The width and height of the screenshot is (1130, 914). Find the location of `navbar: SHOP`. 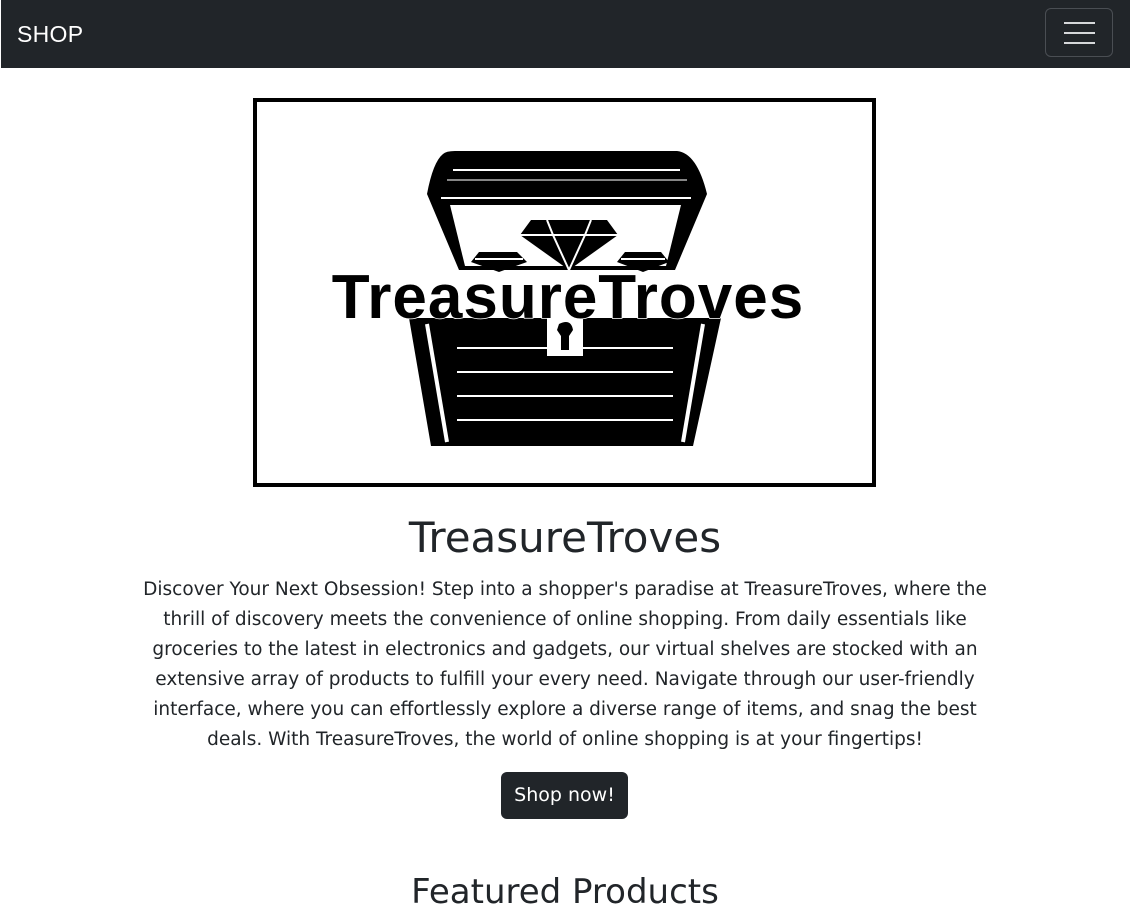

navbar: SHOP is located at coordinates (565, 34).